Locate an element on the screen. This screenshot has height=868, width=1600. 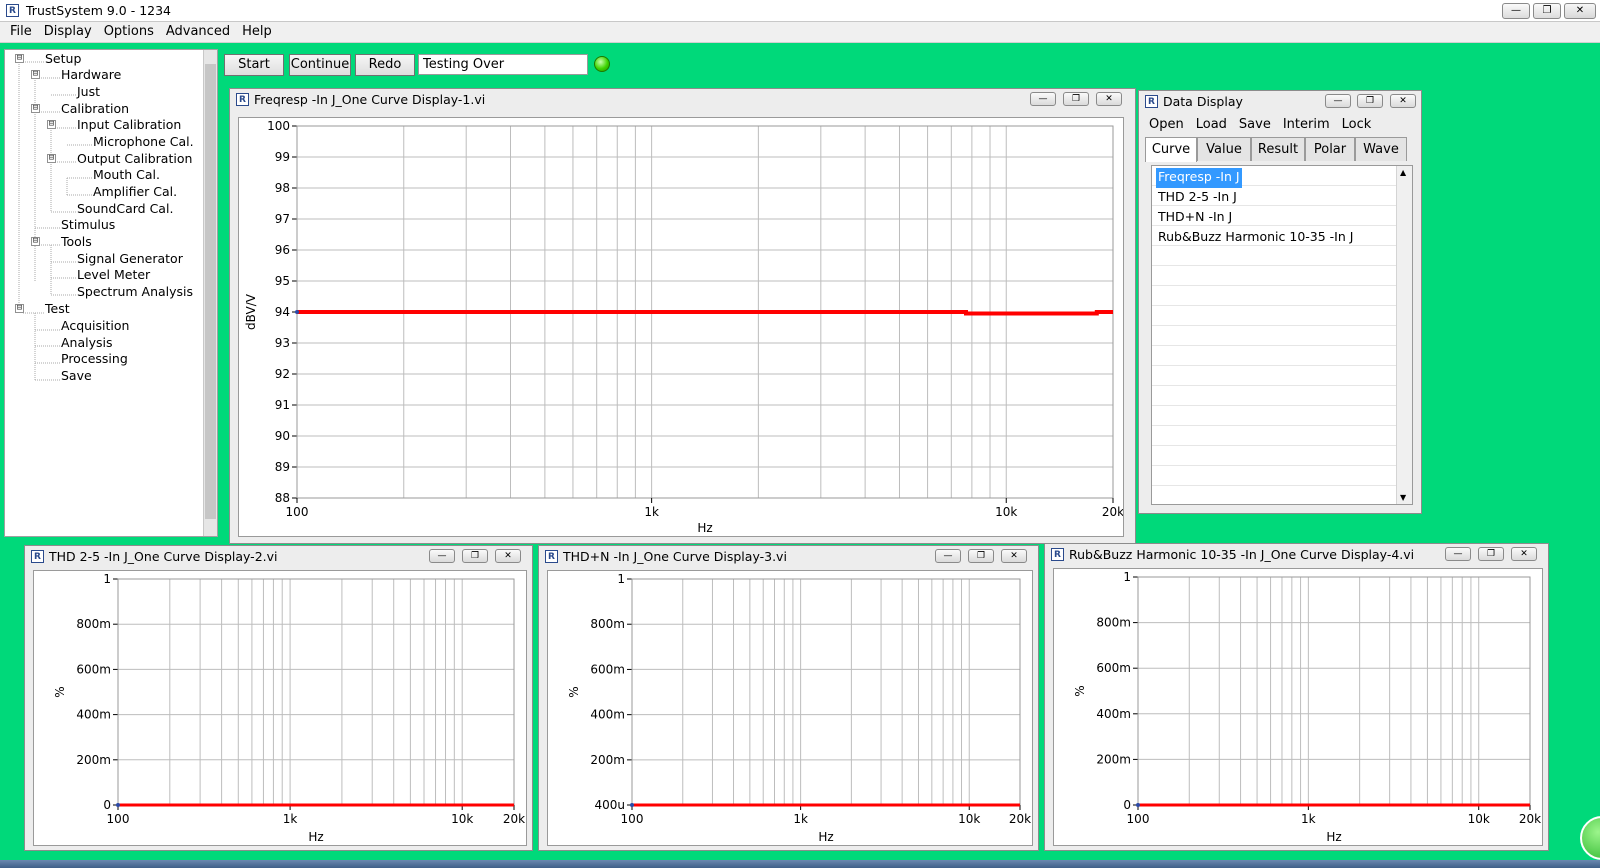
notification-badge is located at coordinates (1590, 838).